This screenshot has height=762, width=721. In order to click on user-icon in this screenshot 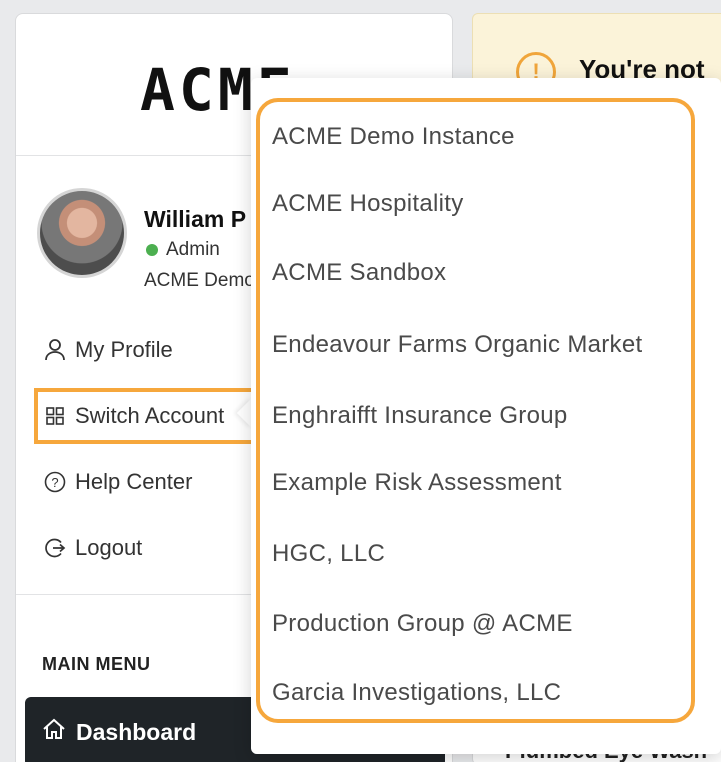, I will do `click(55, 350)`.